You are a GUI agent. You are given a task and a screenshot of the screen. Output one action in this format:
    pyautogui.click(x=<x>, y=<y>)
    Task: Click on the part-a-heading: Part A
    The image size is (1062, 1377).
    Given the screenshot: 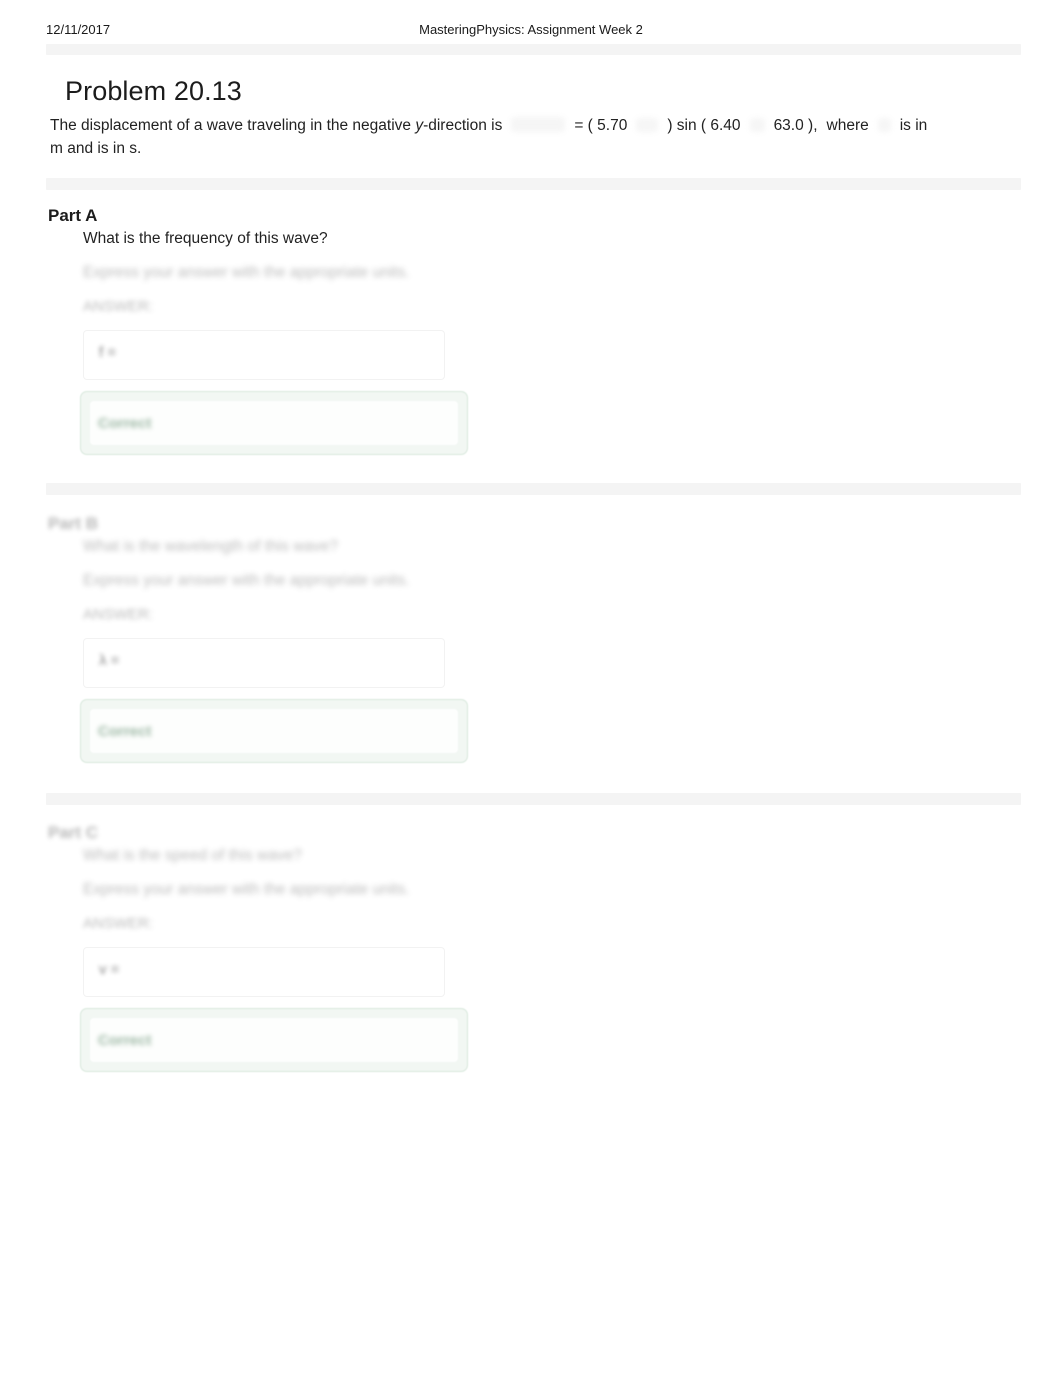 What is the action you would take?
    pyautogui.click(x=73, y=216)
    